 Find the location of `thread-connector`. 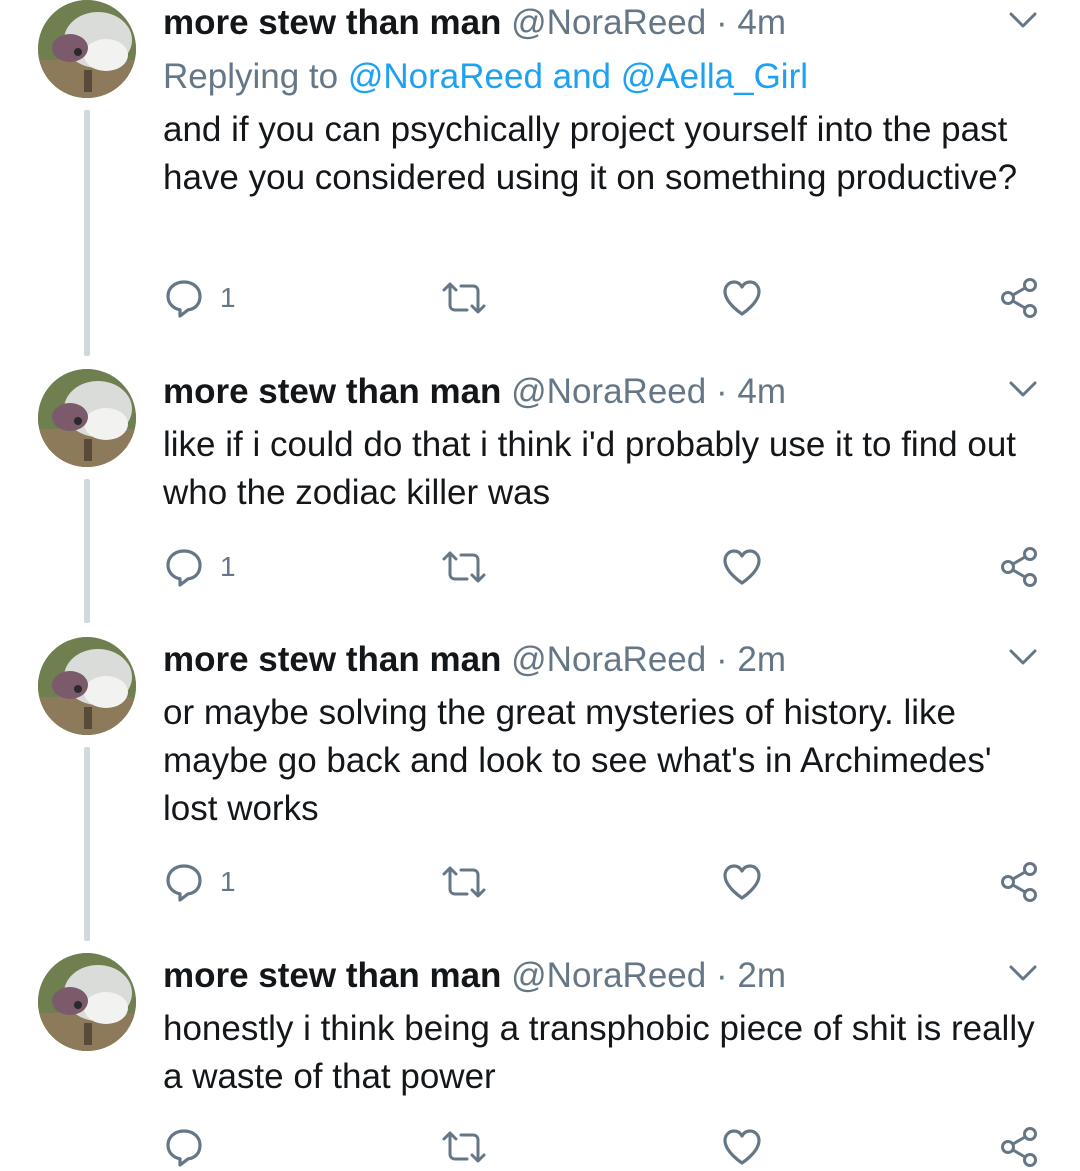

thread-connector is located at coordinates (87, 844).